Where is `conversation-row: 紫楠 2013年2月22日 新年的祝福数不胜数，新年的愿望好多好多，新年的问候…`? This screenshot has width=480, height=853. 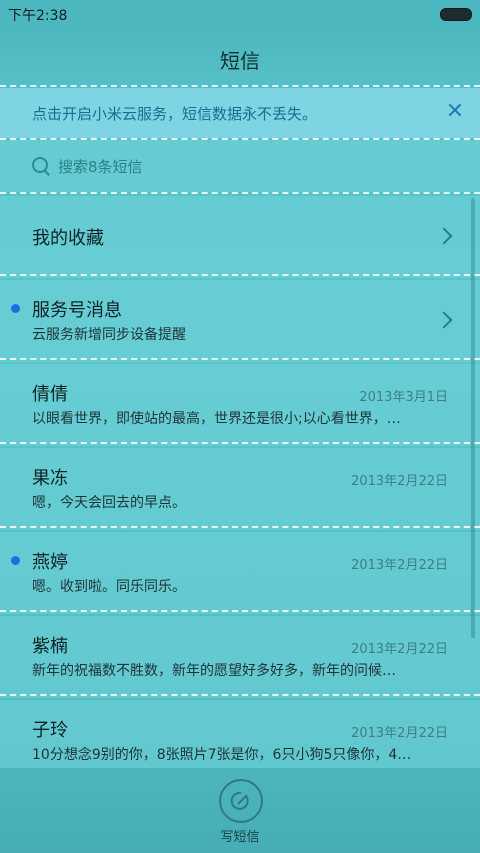 conversation-row: 紫楠 2013年2月22日 新年的祝福数不胜数，新年的愿望好多好多，新年的问候… is located at coordinates (240, 657).